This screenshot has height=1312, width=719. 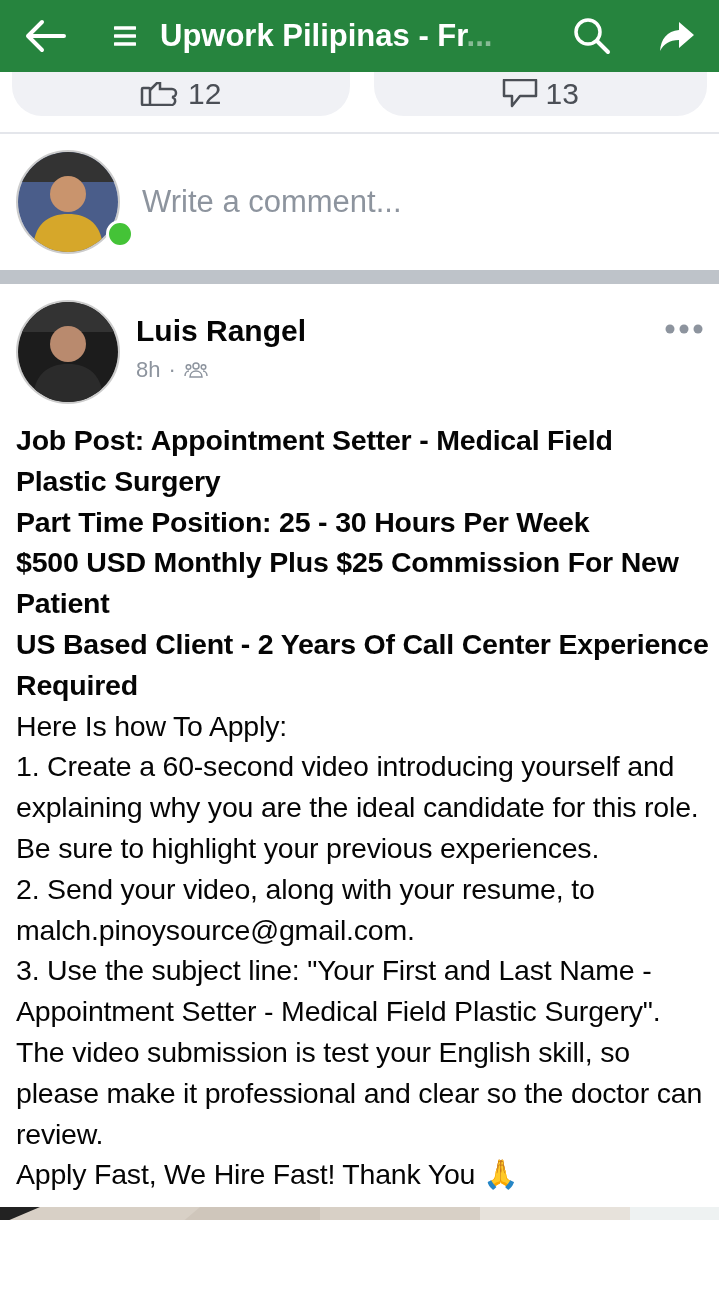 I want to click on group-icon, so click(x=195, y=369).